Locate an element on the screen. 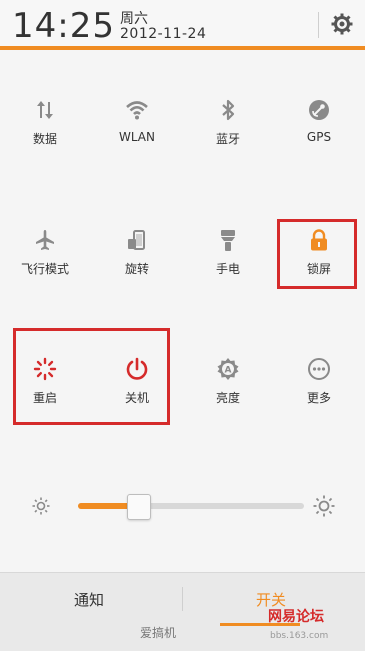 Image resolution: width=365 pixels, height=651 pixels. toggle-wlan: WLAN is located at coordinates (137, 133).